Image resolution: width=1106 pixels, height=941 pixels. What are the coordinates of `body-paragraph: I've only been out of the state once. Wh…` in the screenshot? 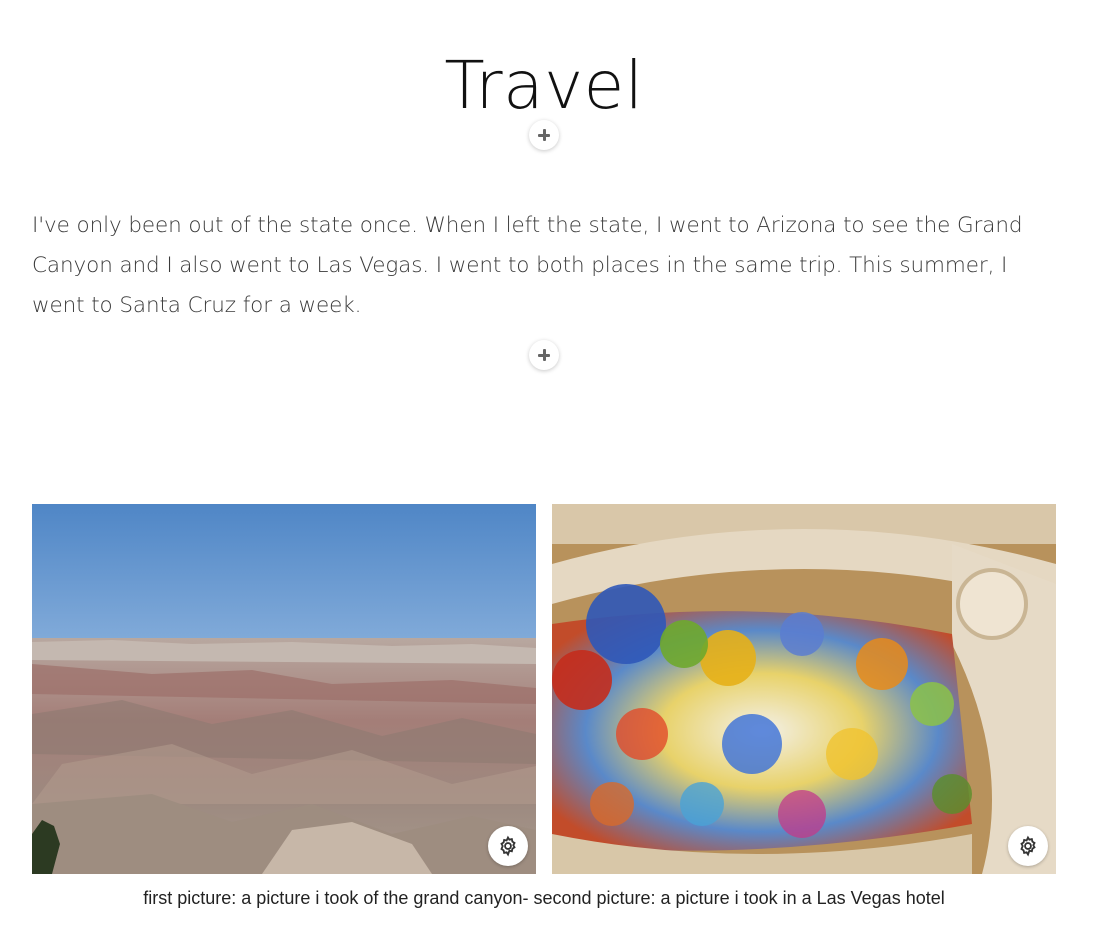 It's located at (527, 265).